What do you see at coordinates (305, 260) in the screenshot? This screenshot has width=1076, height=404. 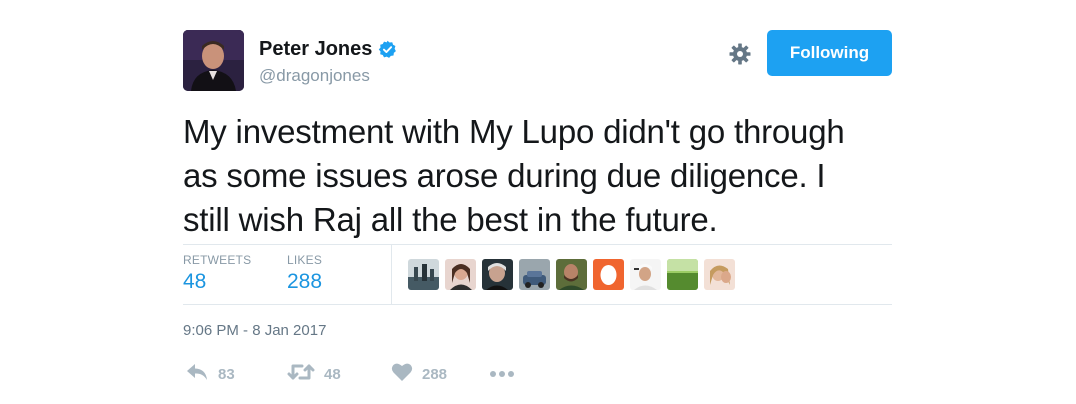 I see `likes-label: LIKES` at bounding box center [305, 260].